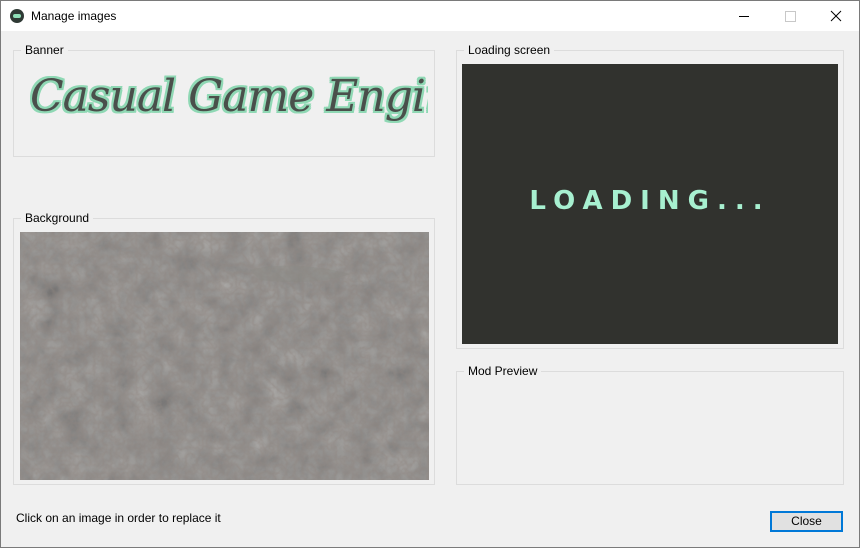 The width and height of the screenshot is (860, 548). I want to click on background-group-label: Background, so click(57, 218).